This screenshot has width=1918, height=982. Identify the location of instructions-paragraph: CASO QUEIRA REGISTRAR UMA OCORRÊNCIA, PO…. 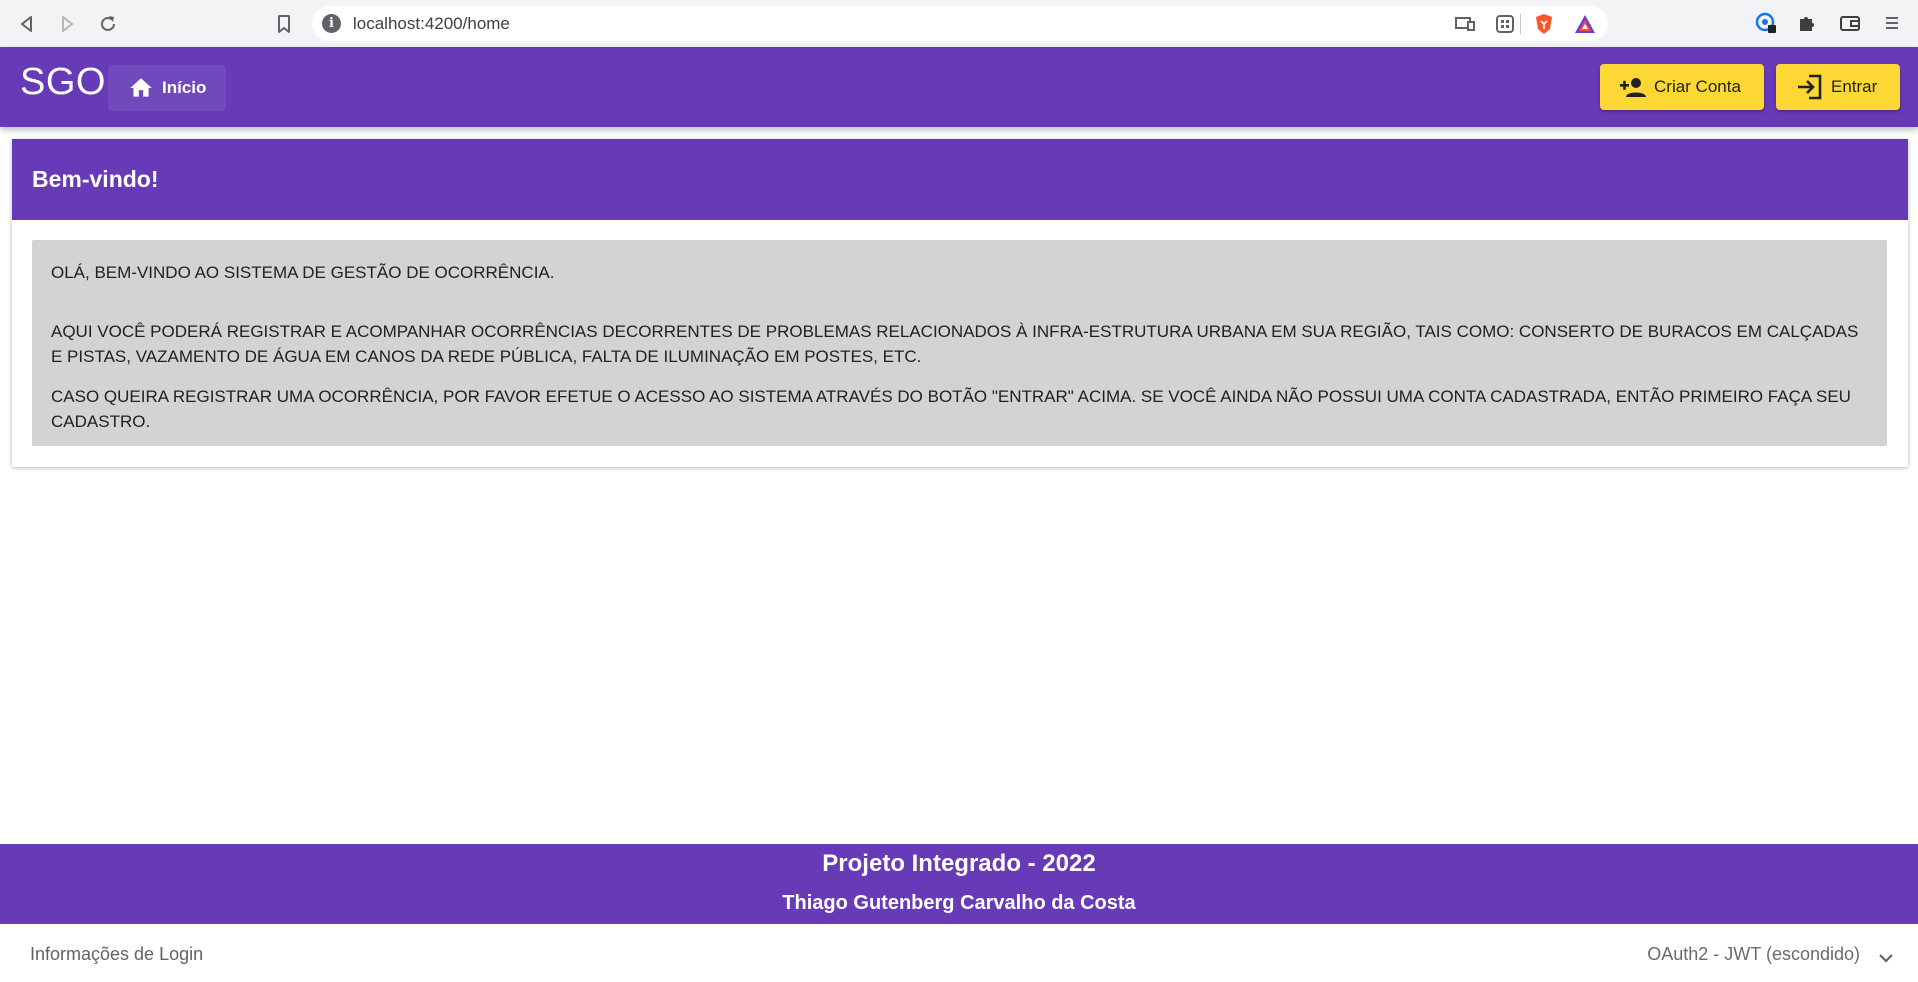
(951, 409).